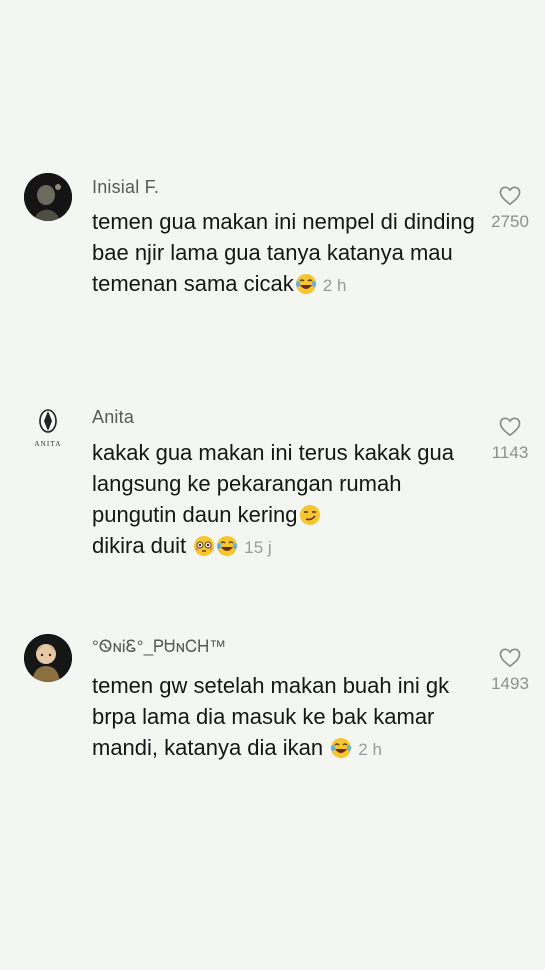 This screenshot has width=545, height=970. I want to click on comment-text-line-2: dikira duit, so click(139, 545).